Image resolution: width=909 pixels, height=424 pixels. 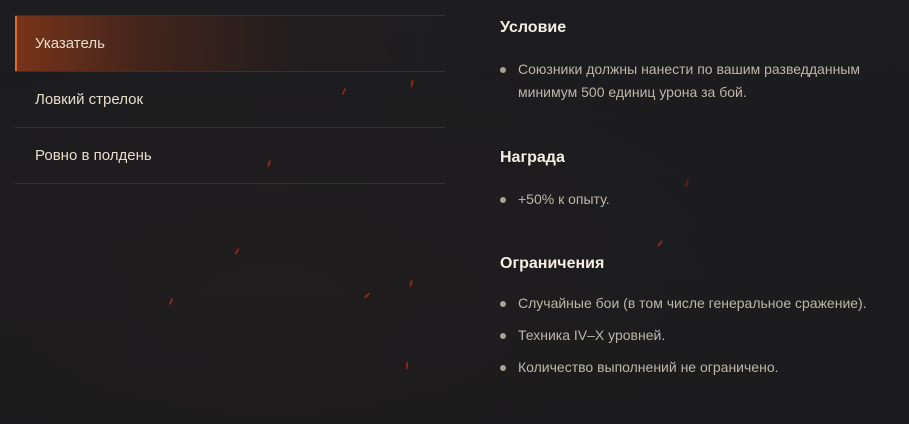 I want to click on reward-list: +50% к опыту., so click(x=697, y=199).